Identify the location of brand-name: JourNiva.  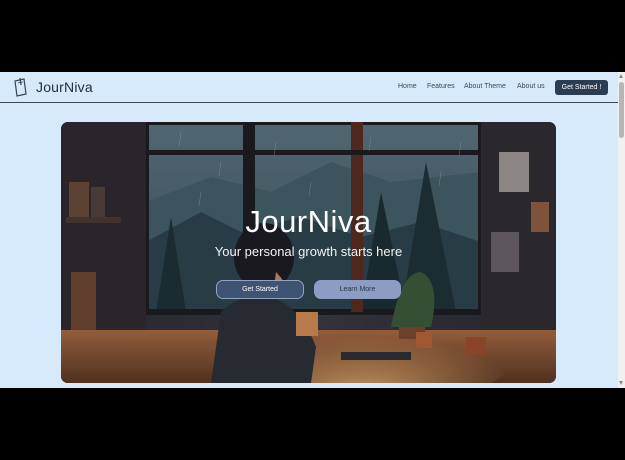
(64, 87).